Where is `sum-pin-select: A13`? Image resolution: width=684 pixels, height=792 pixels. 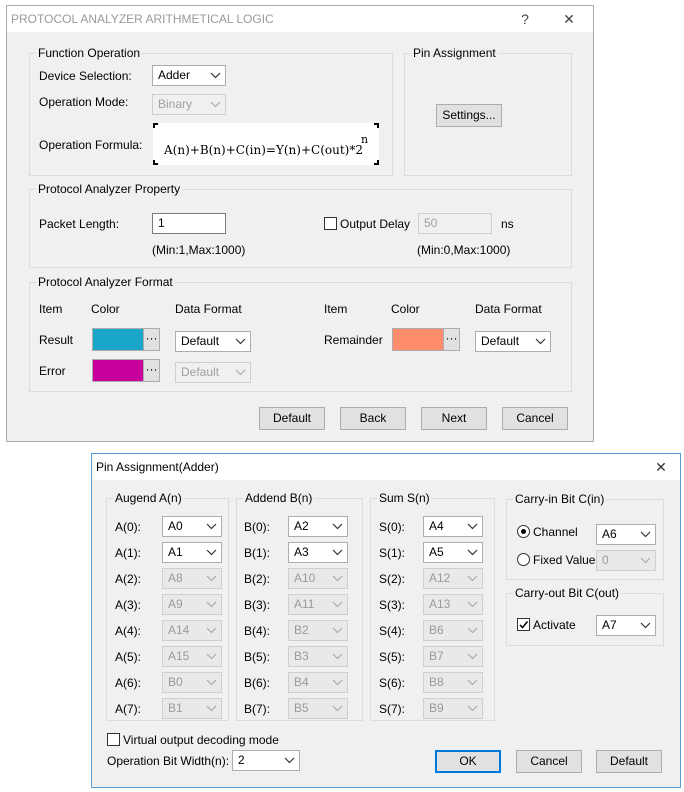
sum-pin-select: A13 is located at coordinates (453, 604).